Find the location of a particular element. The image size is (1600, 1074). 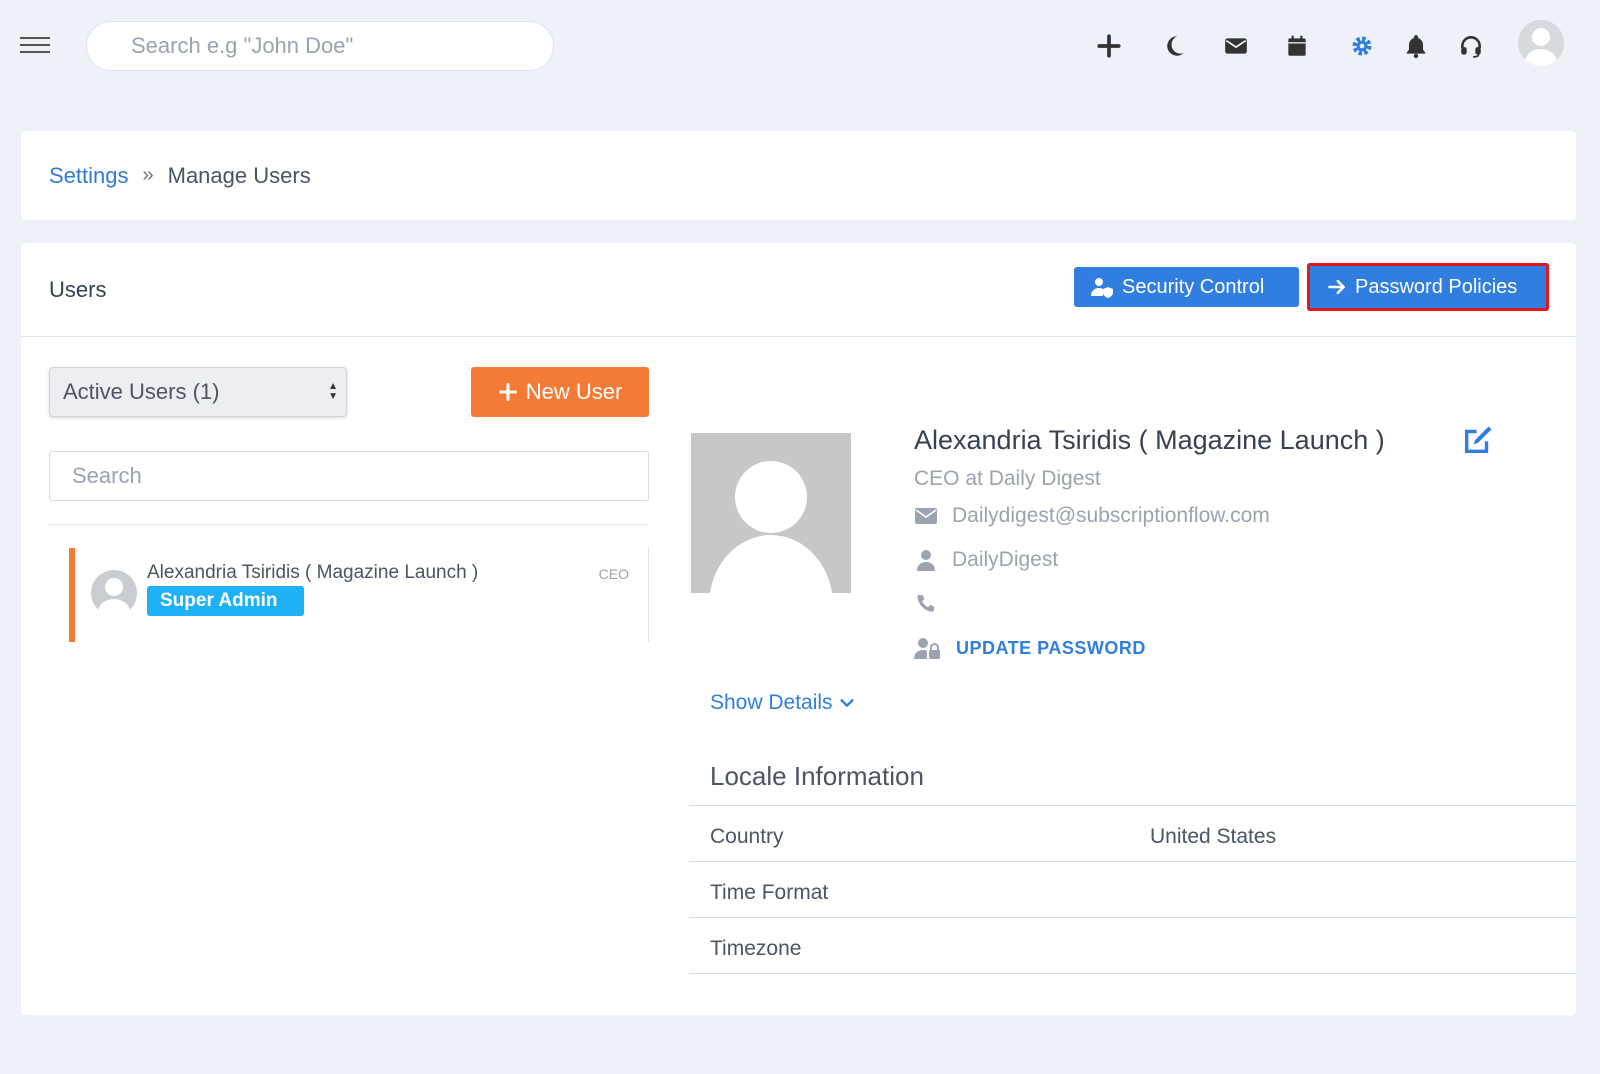

profile-title: CEO at Daily Digest is located at coordinates (1007, 478).